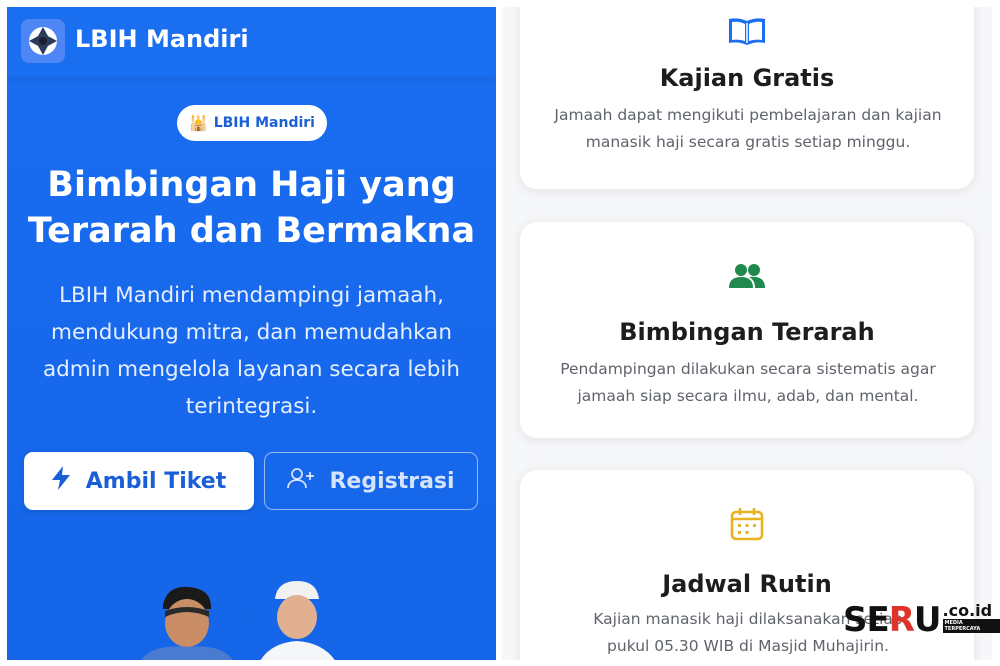  What do you see at coordinates (747, 276) in the screenshot?
I see `users-icon` at bounding box center [747, 276].